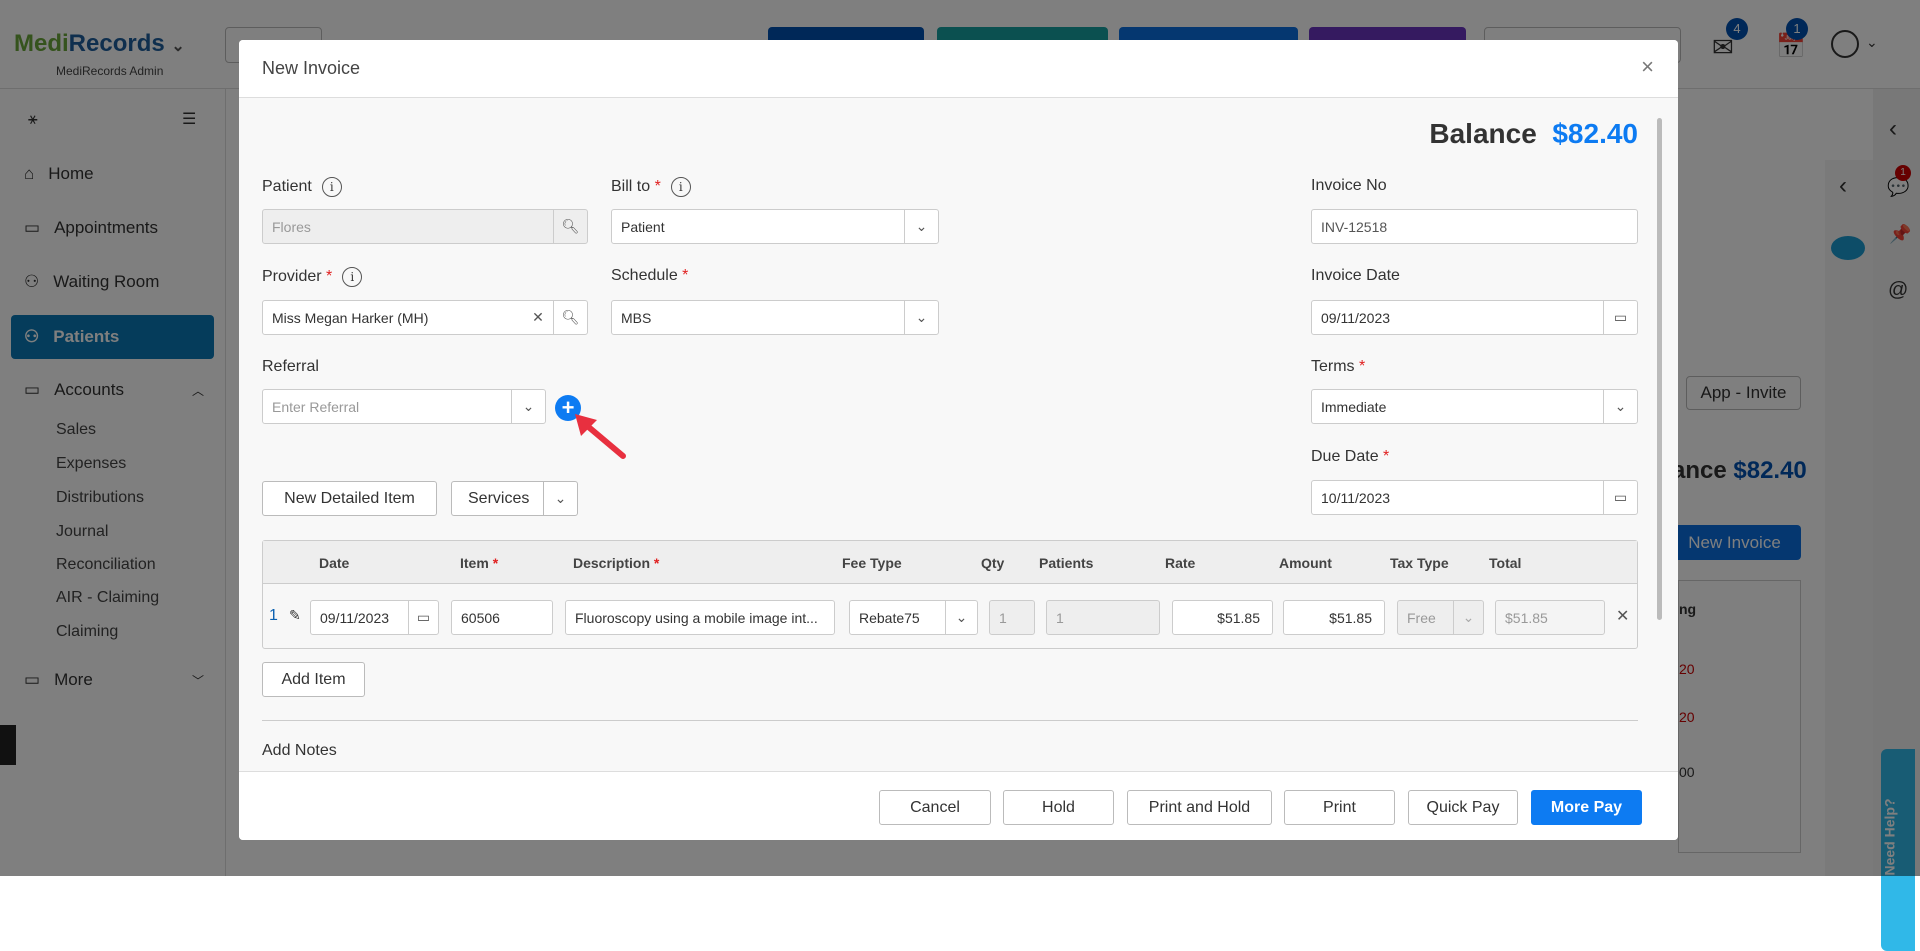  Describe the element at coordinates (631, 187) in the screenshot. I see `label-text: Bill to` at that location.